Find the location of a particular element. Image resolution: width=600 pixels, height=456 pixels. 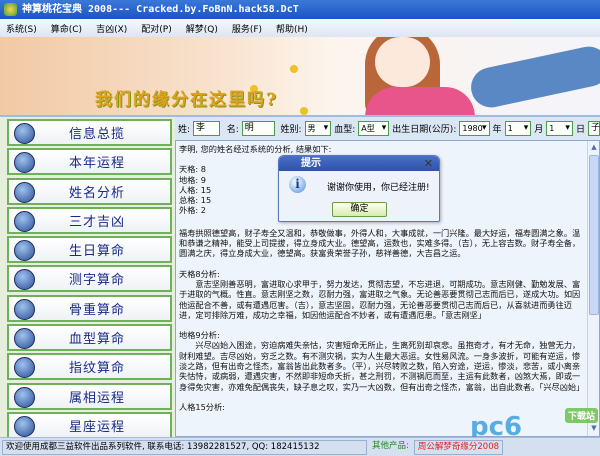

menu-match: 配对(P) is located at coordinates (156, 28).